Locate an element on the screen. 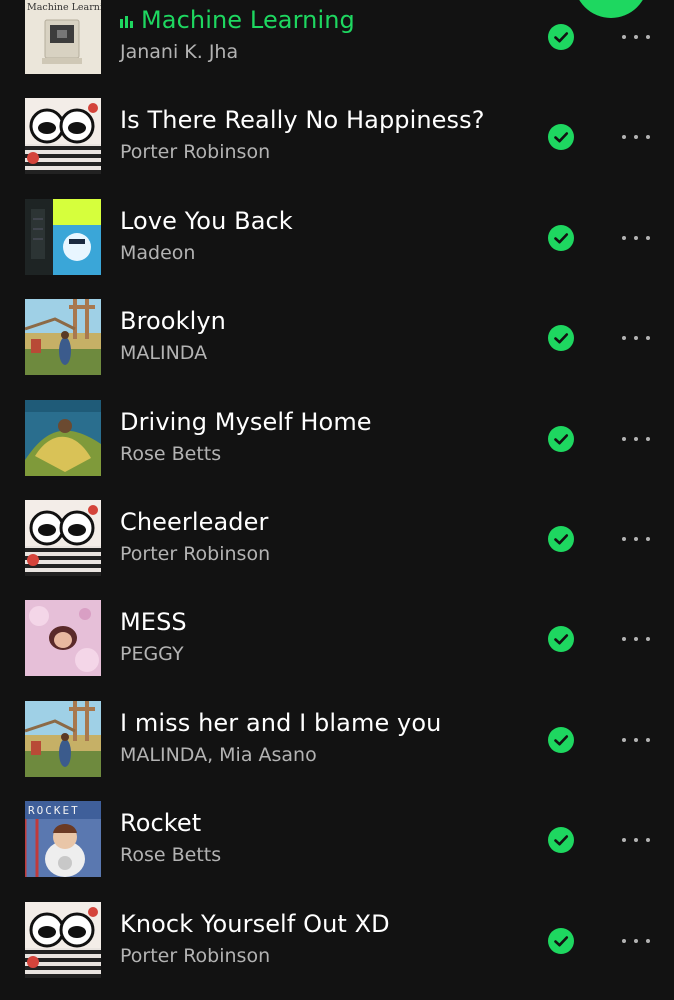 The image size is (674, 1000). track-title-text: Machine Learning is located at coordinates (248, 20).